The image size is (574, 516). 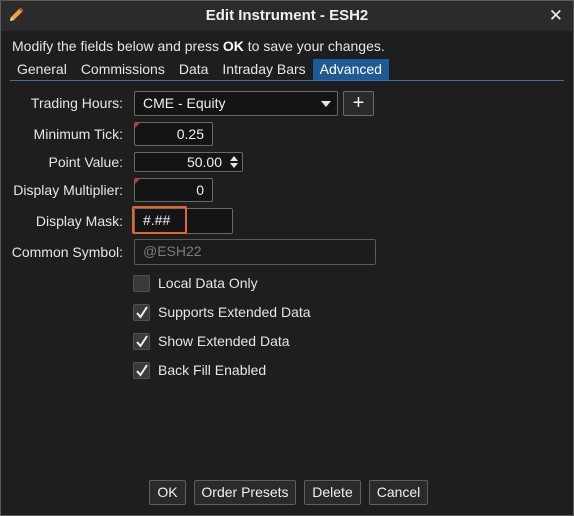 What do you see at coordinates (159, 220) in the screenshot?
I see `focus-highlight` at bounding box center [159, 220].